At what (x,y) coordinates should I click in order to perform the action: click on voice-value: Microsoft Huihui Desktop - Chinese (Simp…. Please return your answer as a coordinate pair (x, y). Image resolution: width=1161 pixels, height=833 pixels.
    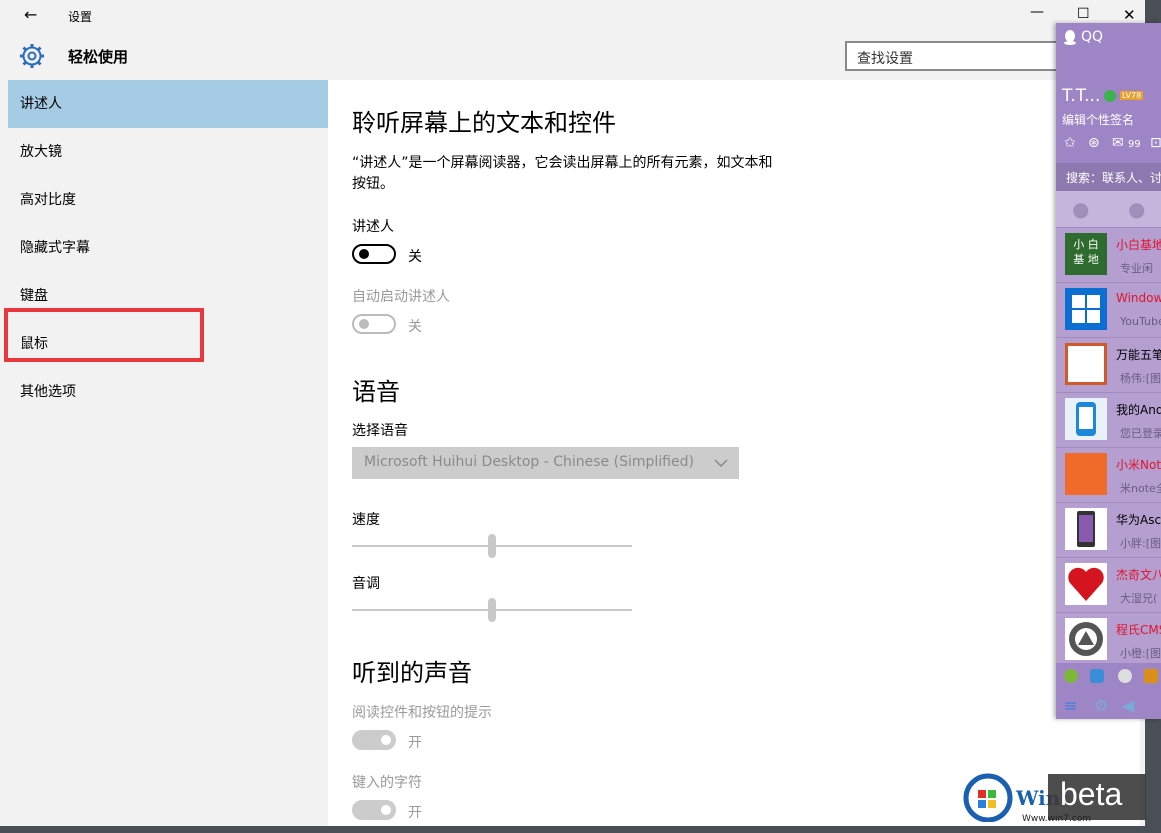
    Looking at the image, I should click on (529, 462).